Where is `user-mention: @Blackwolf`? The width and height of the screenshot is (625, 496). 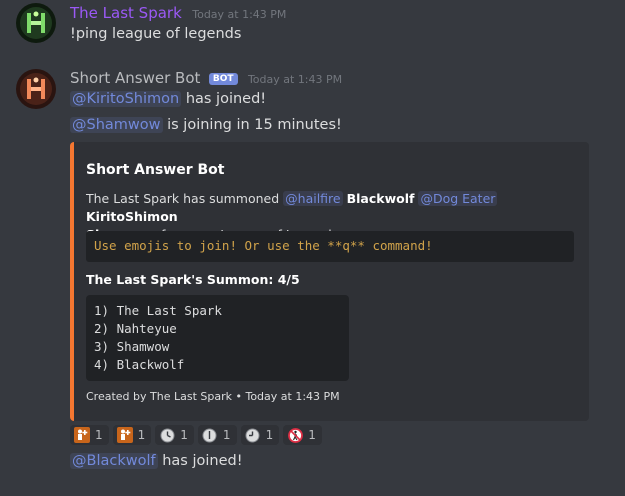
user-mention: @Blackwolf is located at coordinates (114, 461).